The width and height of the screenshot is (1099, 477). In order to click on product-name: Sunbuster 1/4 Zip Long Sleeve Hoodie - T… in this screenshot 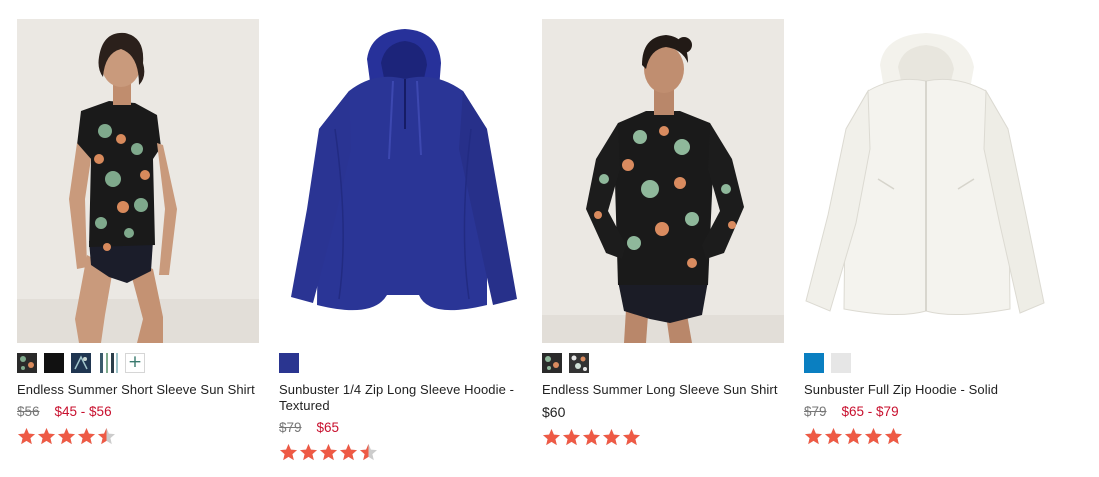, I will do `click(400, 398)`.